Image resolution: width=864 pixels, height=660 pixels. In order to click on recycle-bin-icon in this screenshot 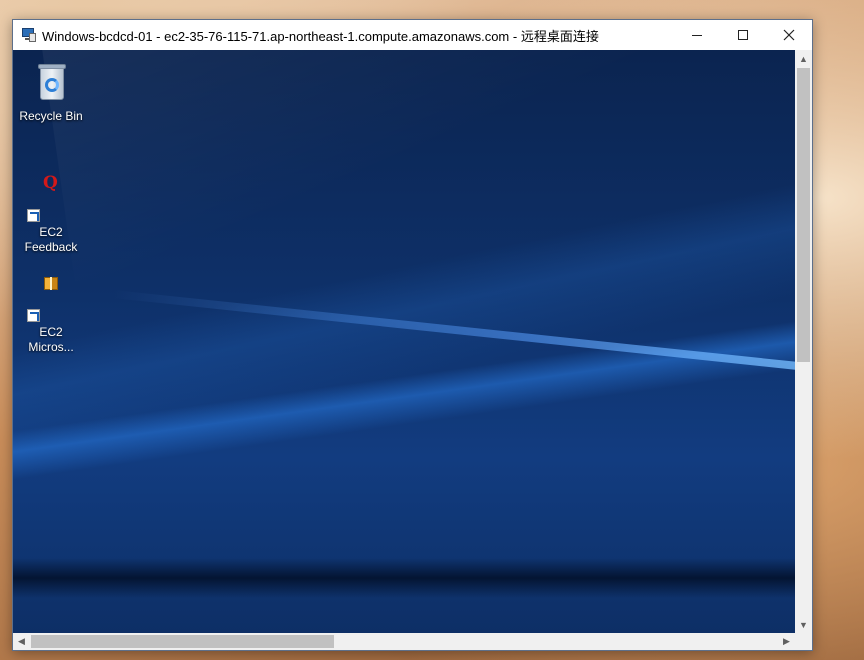, I will do `click(51, 82)`.